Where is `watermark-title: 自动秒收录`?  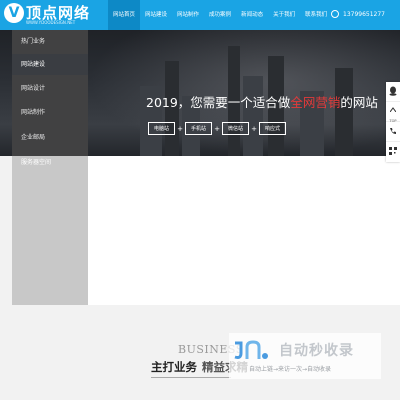 watermark-title: 自动秒收录 is located at coordinates (316, 351).